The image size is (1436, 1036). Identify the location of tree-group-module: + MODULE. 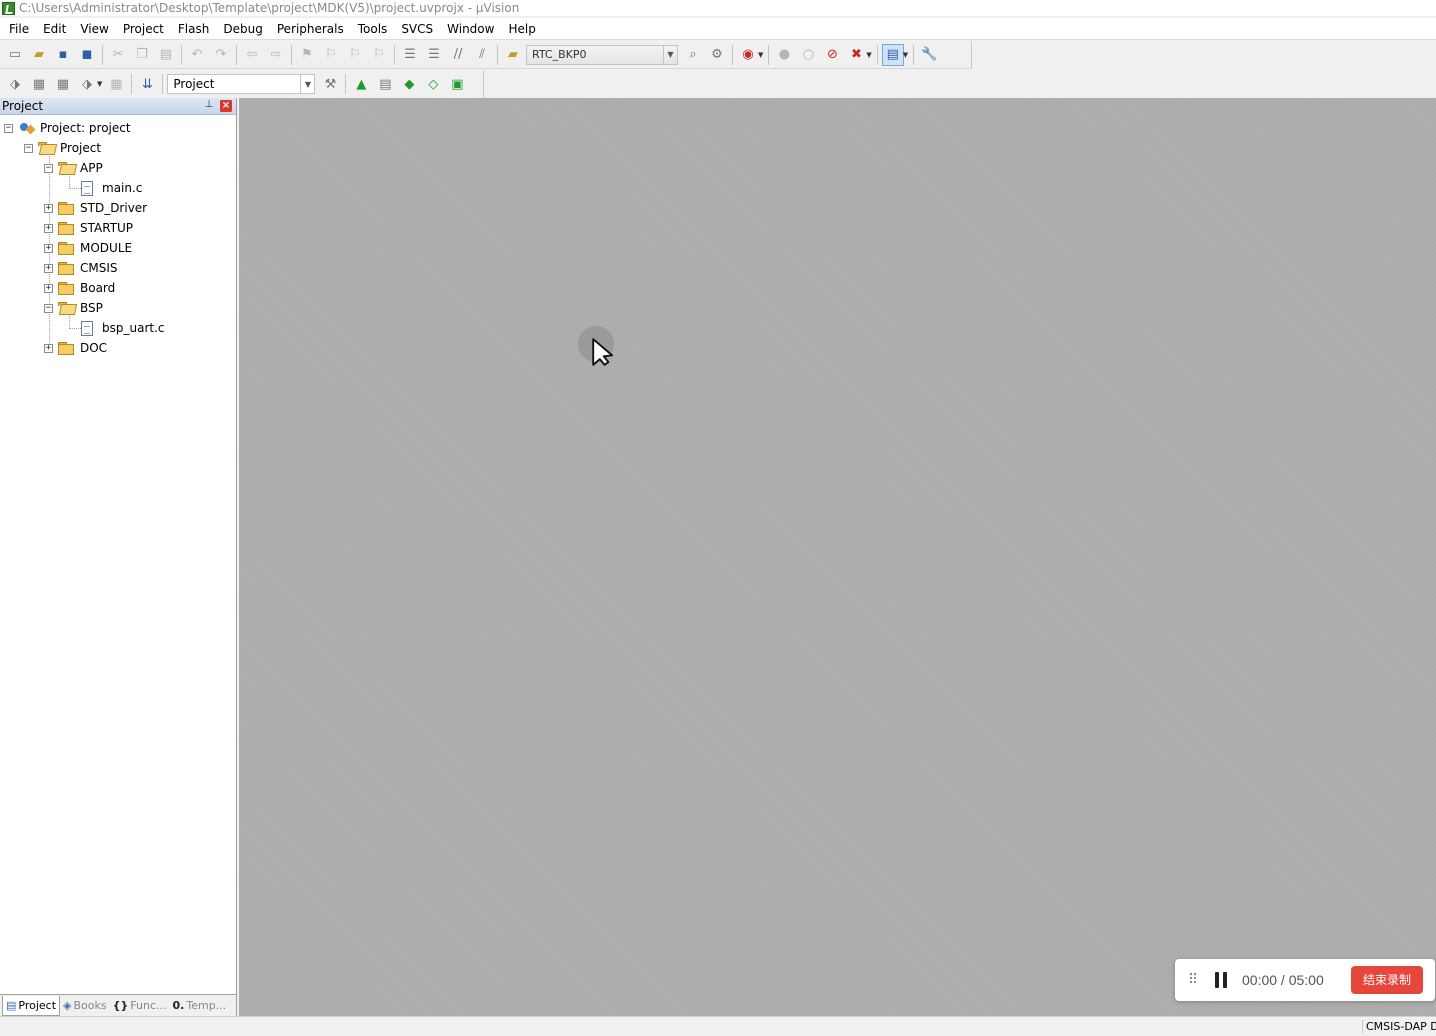
(88, 248).